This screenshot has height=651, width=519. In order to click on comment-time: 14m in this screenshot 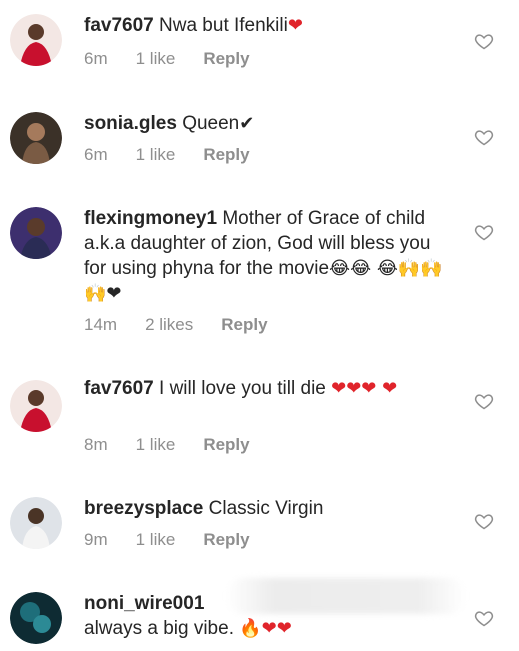, I will do `click(101, 324)`.